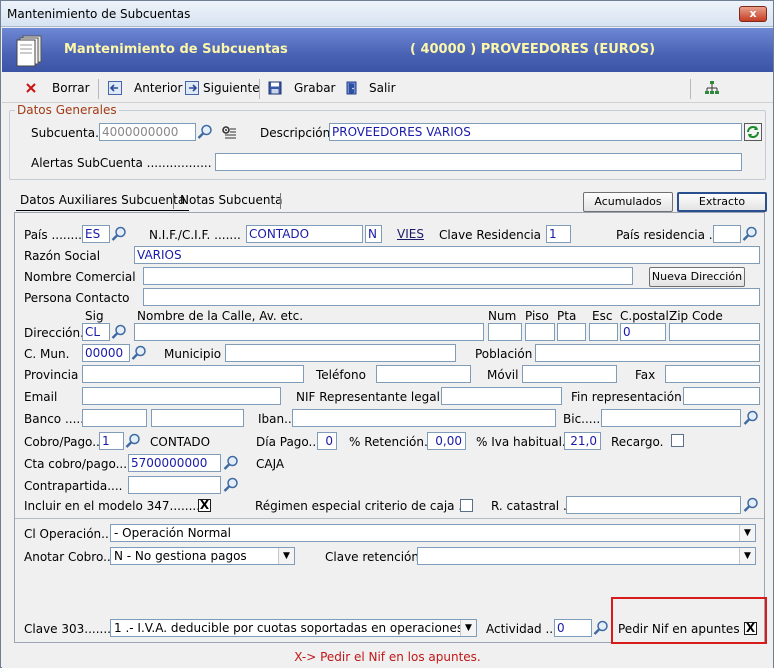 The width and height of the screenshot is (774, 668). I want to click on dia-pago-input: 0, so click(327, 441).